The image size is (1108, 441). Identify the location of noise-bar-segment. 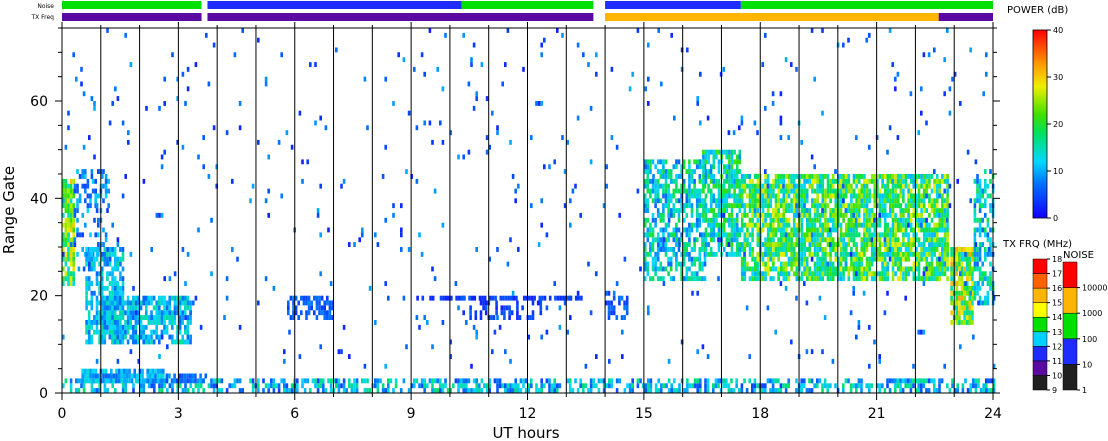
(599, 5).